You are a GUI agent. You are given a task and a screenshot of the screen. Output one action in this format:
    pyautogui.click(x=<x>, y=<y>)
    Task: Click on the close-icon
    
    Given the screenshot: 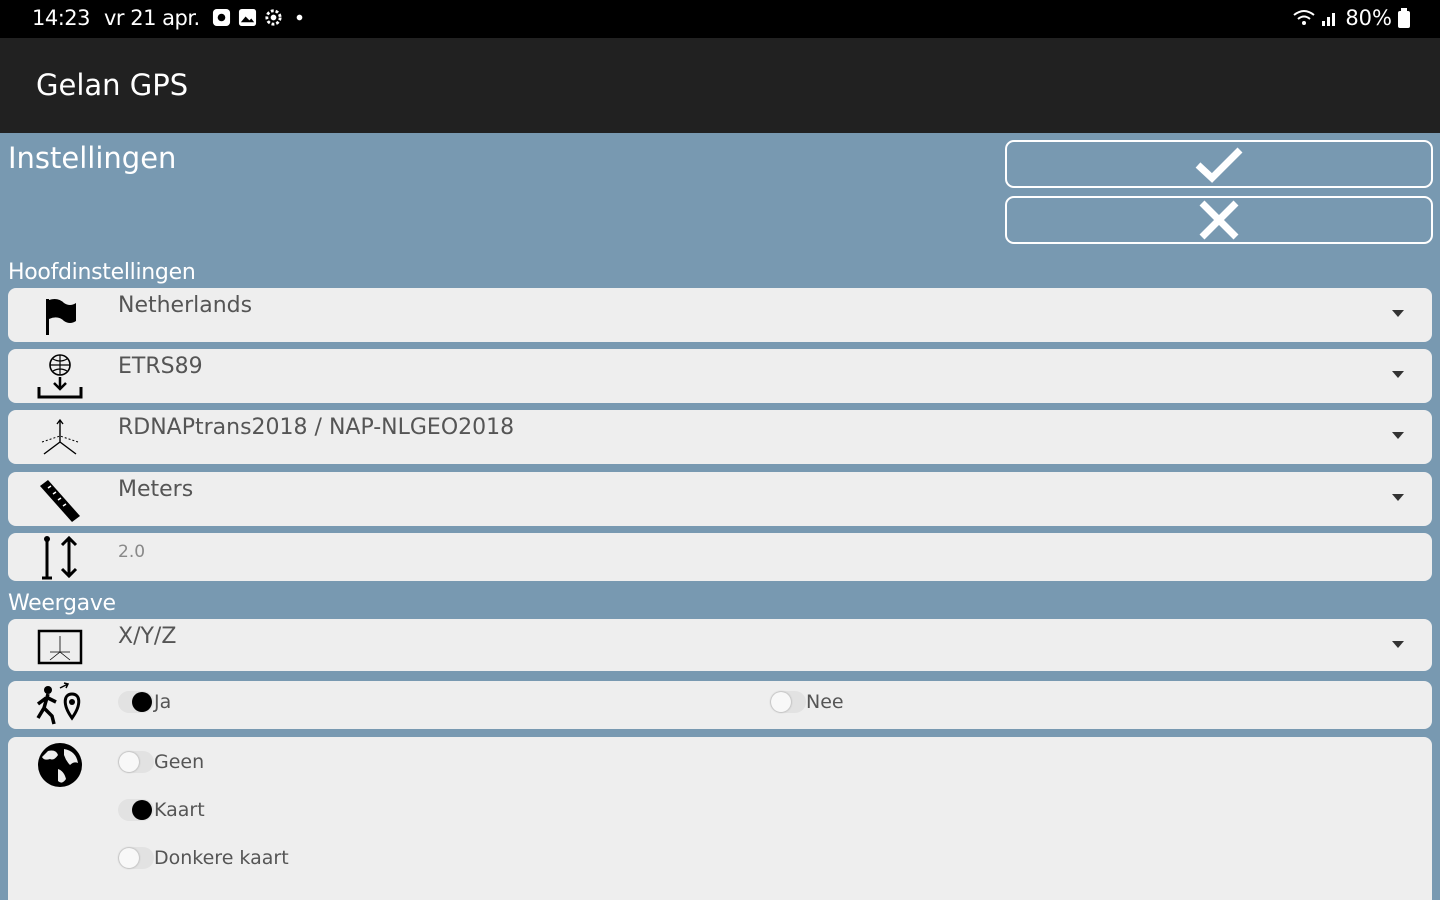 What is the action you would take?
    pyautogui.click(x=1219, y=220)
    